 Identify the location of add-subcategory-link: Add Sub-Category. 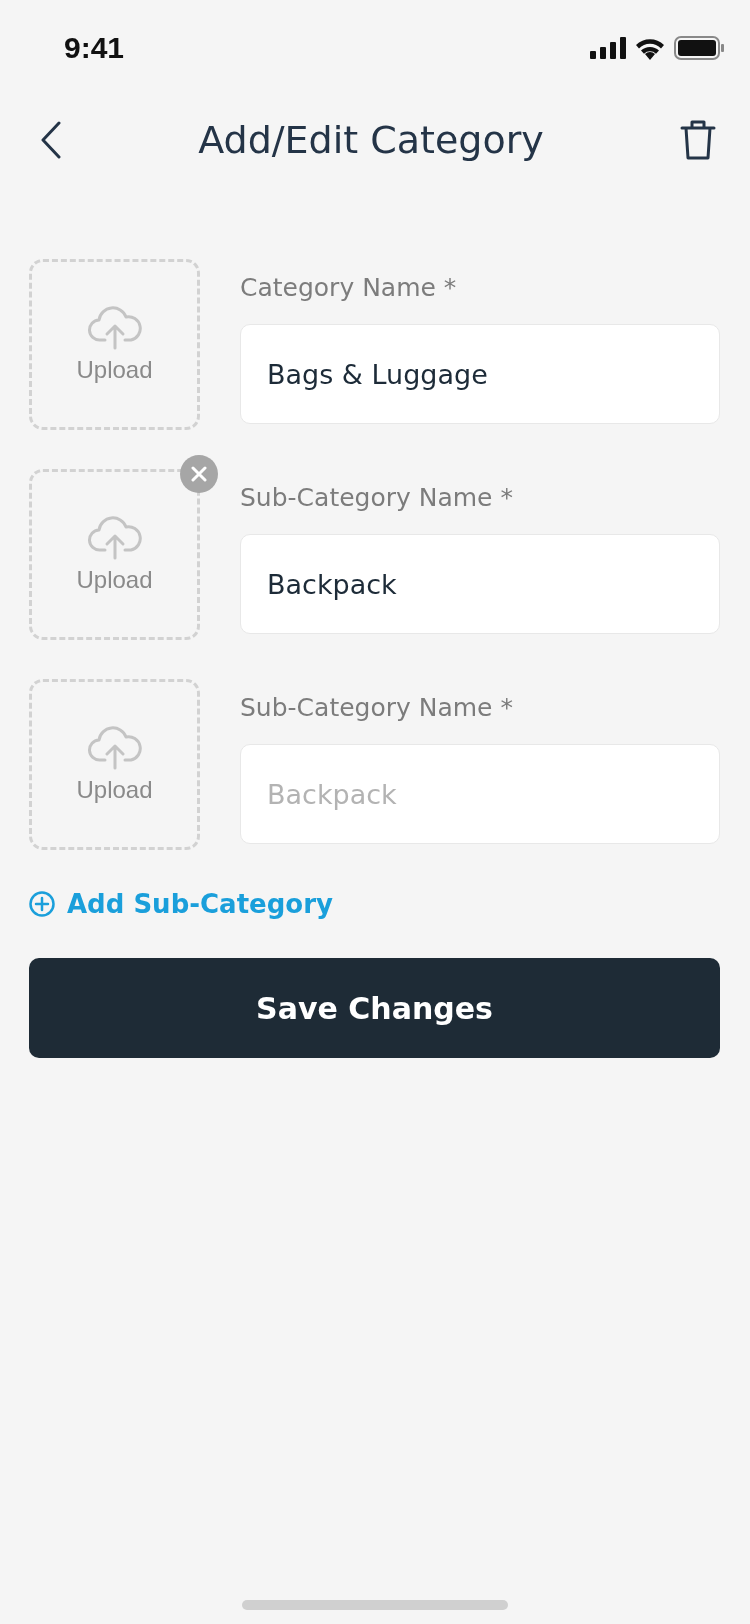
(181, 904).